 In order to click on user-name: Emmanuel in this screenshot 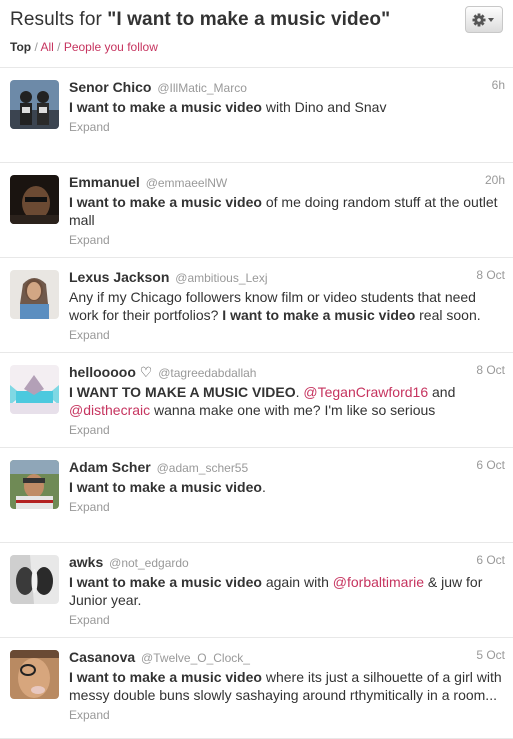, I will do `click(104, 182)`.